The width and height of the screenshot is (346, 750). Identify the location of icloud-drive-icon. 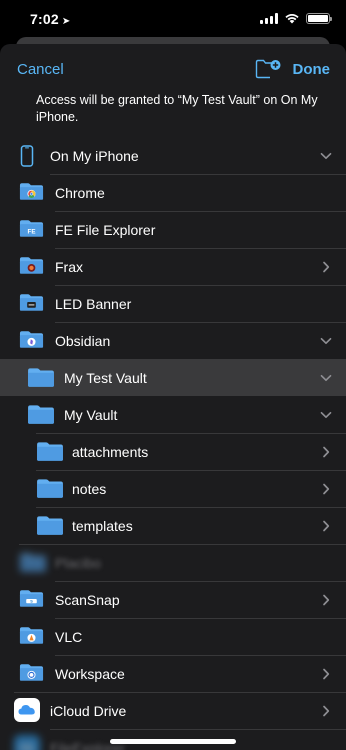
(27, 712).